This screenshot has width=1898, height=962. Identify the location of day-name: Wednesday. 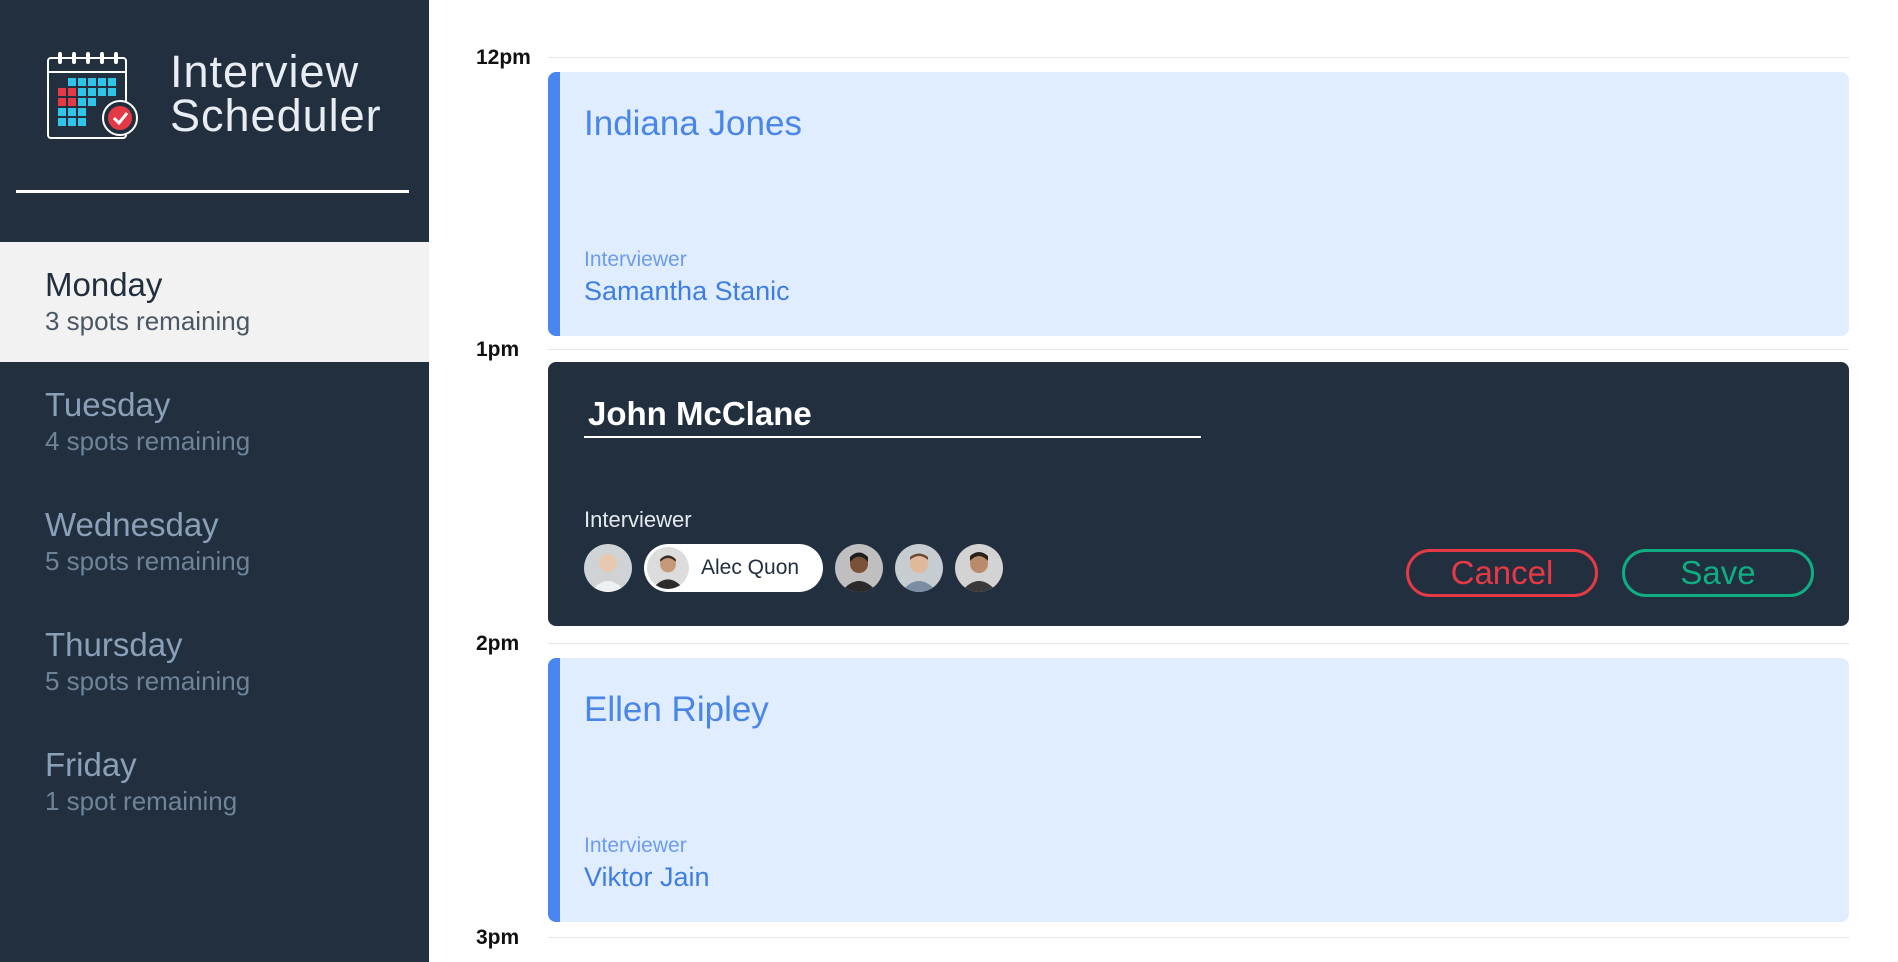
(132, 524).